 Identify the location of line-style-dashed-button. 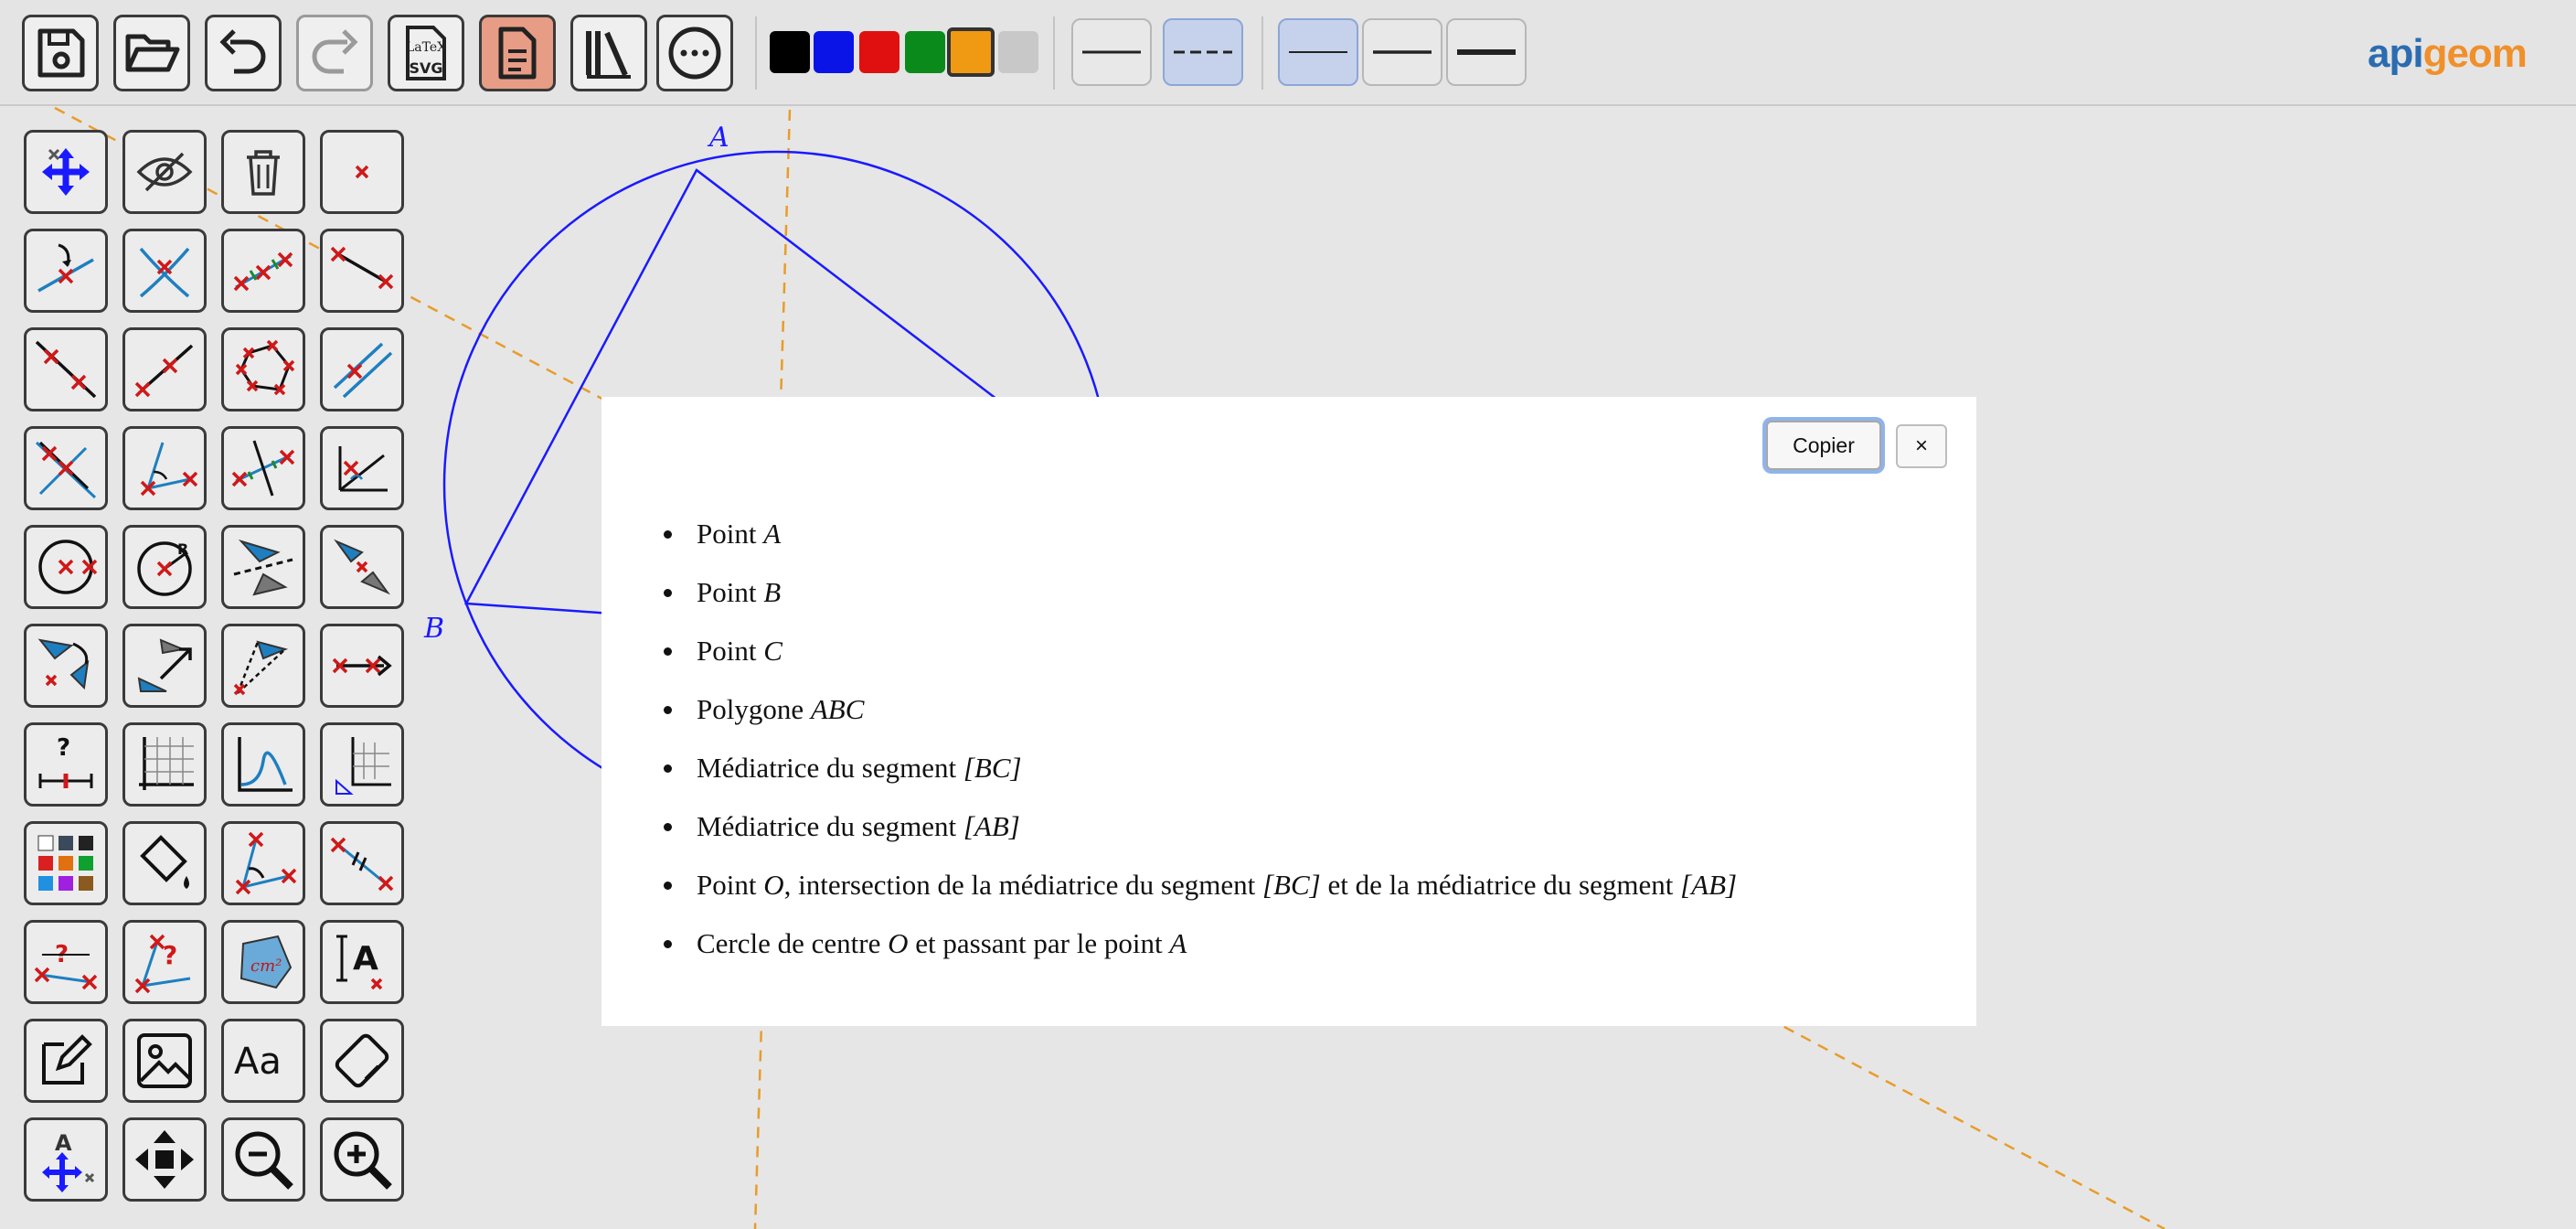
(1203, 52).